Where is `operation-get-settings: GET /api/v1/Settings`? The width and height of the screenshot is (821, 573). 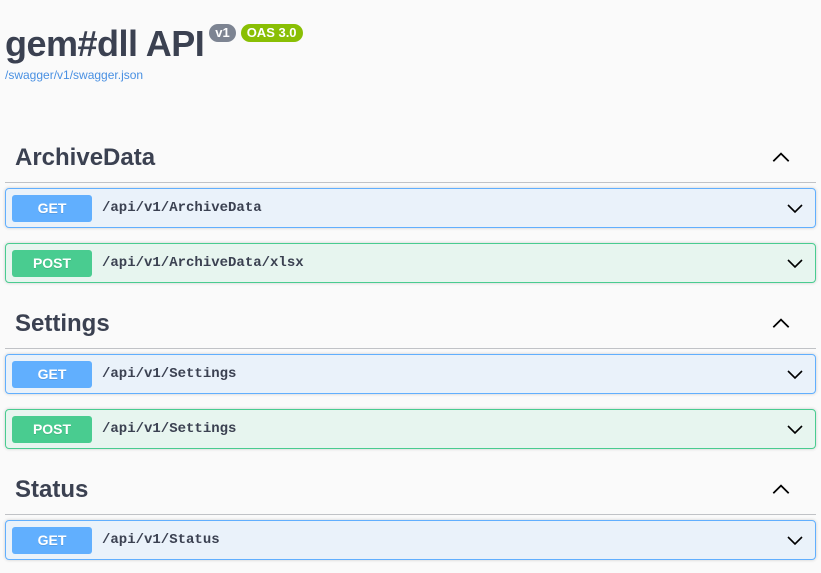 operation-get-settings: GET /api/v1/Settings is located at coordinates (410, 374).